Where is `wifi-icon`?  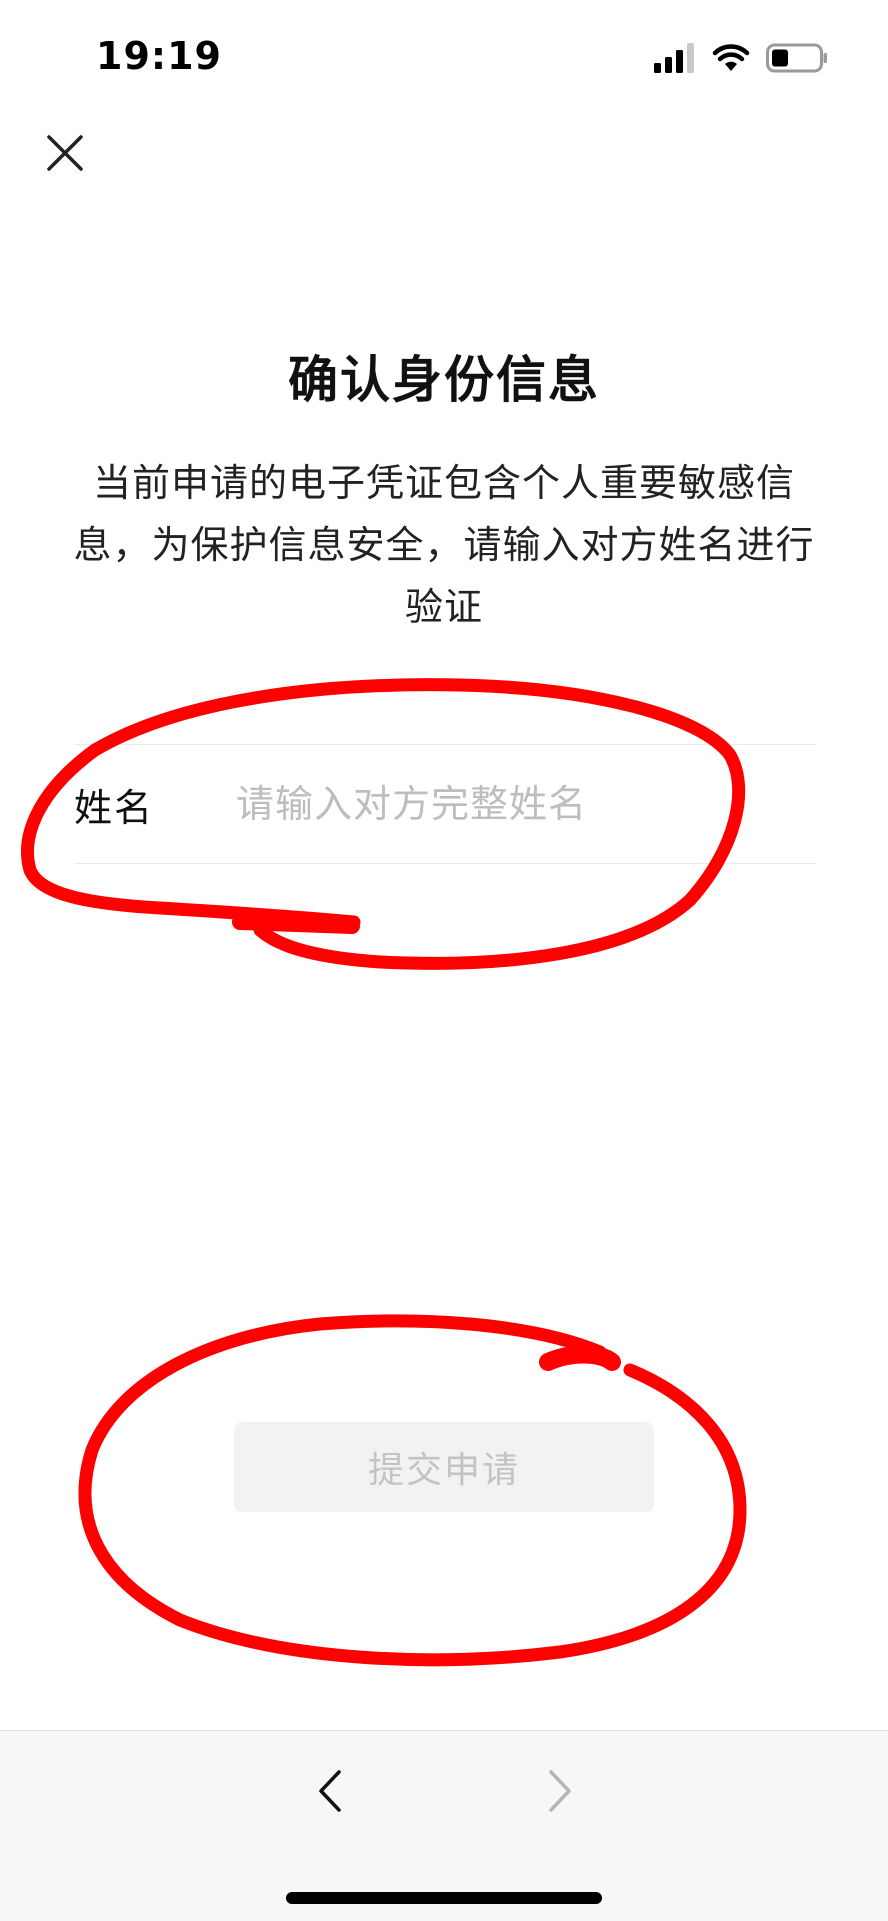
wifi-icon is located at coordinates (731, 60).